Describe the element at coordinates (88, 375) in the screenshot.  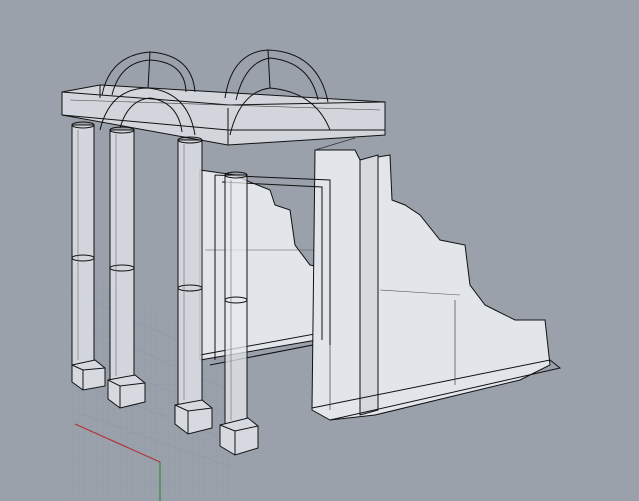
I see `column-1-base` at that location.